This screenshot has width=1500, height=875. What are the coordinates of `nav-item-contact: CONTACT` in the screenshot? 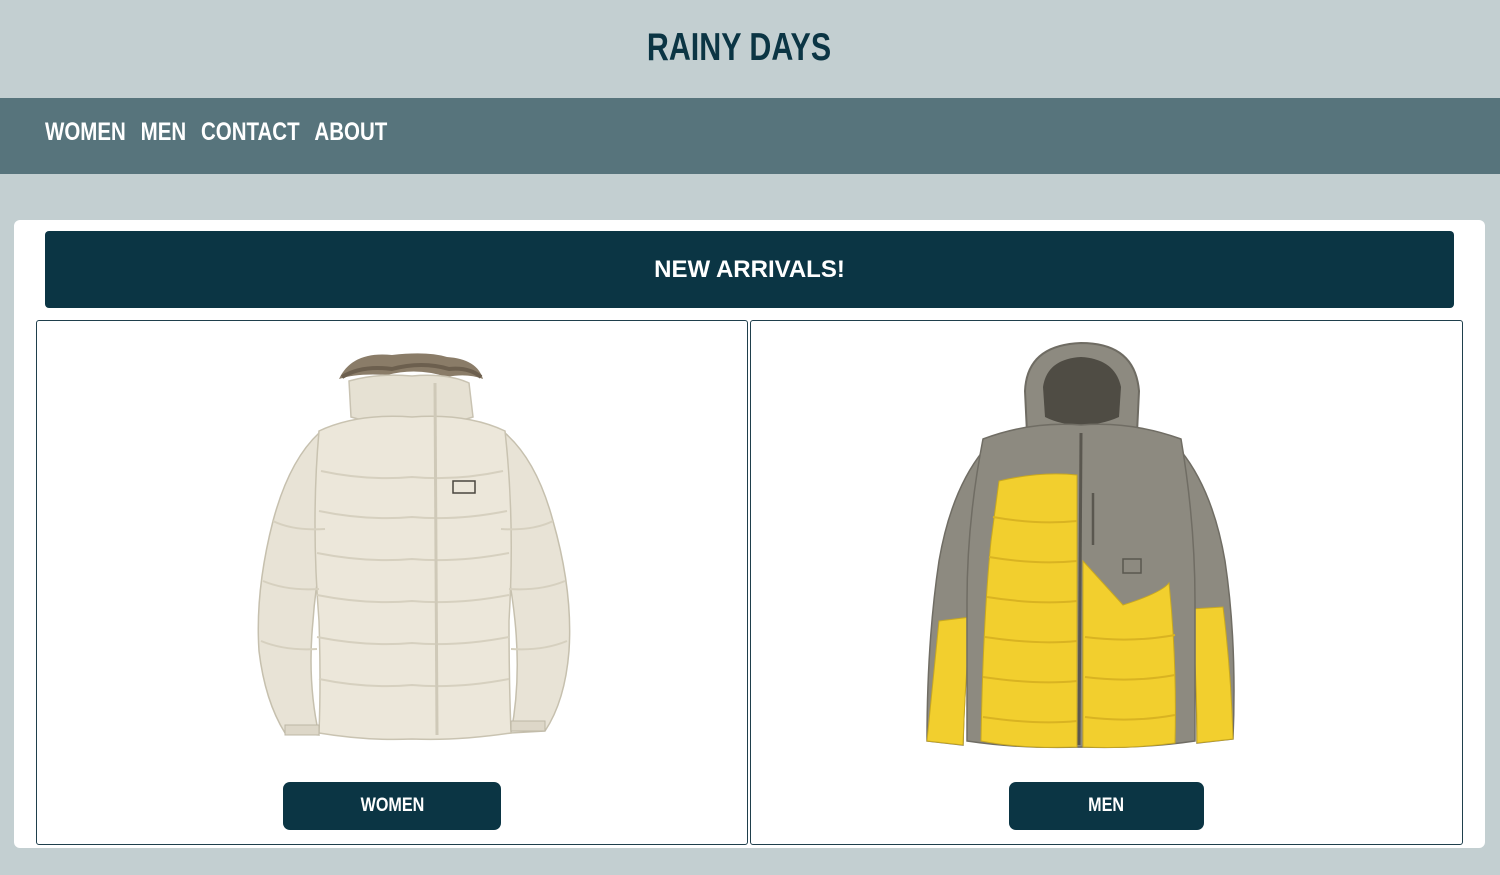 It's located at (257, 132).